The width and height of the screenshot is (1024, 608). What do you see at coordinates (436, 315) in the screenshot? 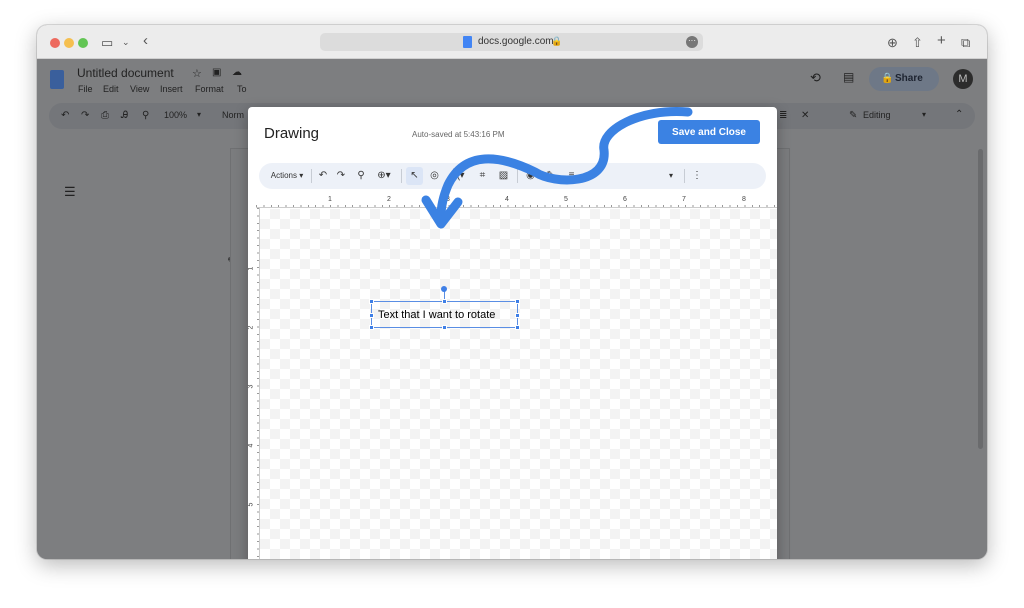
I see `text-box-content: Text that I want to rotate` at bounding box center [436, 315].